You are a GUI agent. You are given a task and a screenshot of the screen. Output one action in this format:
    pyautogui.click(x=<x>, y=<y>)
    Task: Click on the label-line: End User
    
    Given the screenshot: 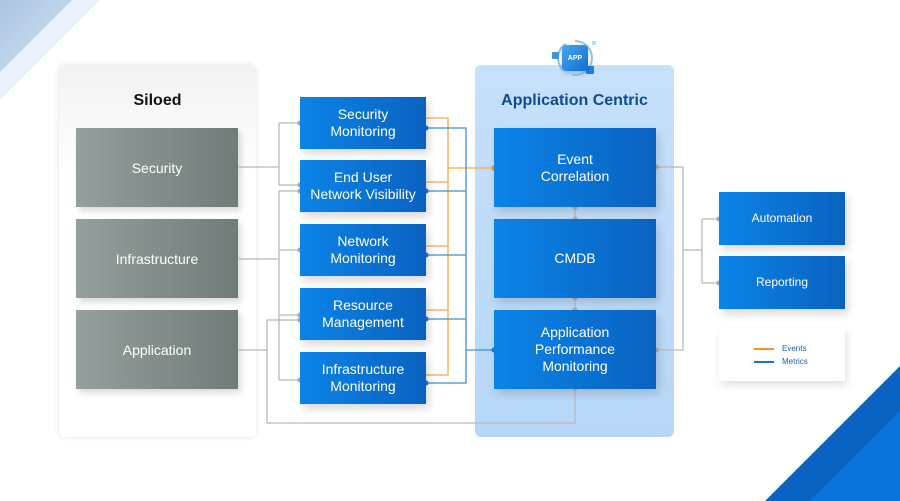 What is the action you would take?
    pyautogui.click(x=363, y=177)
    